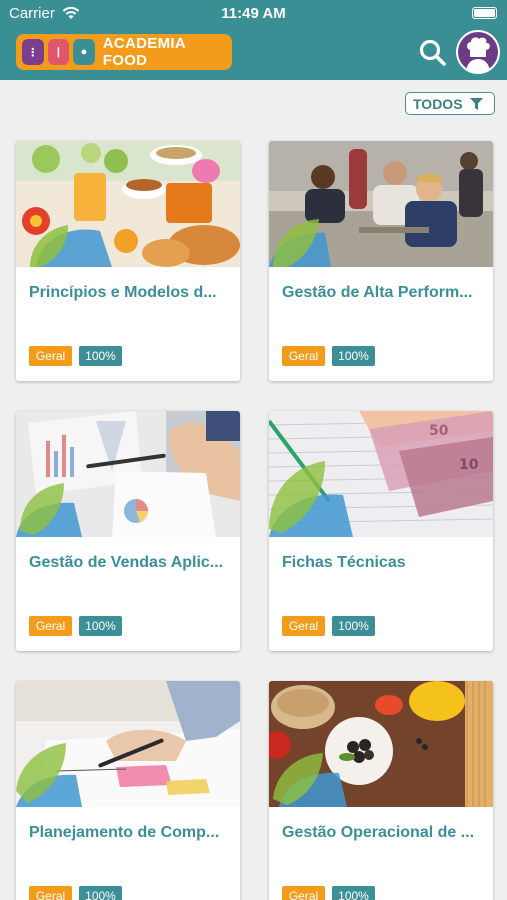 The width and height of the screenshot is (507, 900). What do you see at coordinates (344, 562) in the screenshot?
I see `course-title: Fichas Técnicas` at bounding box center [344, 562].